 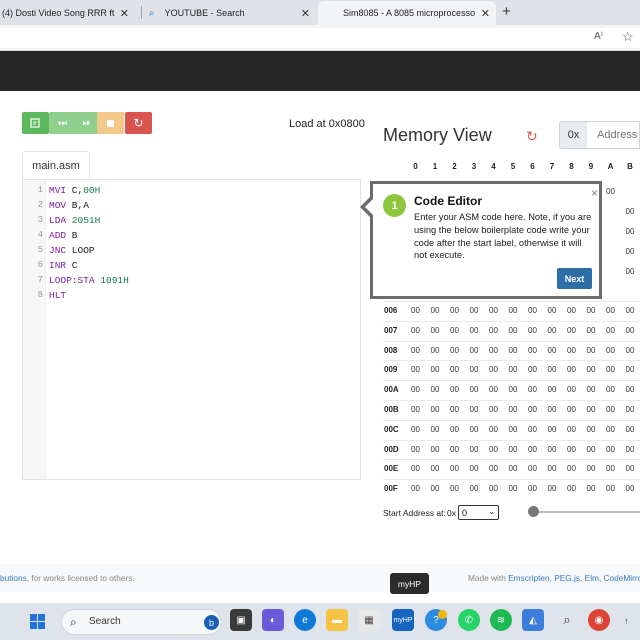 What do you see at coordinates (62, 123) in the screenshot?
I see `run-button: ⏭` at bounding box center [62, 123].